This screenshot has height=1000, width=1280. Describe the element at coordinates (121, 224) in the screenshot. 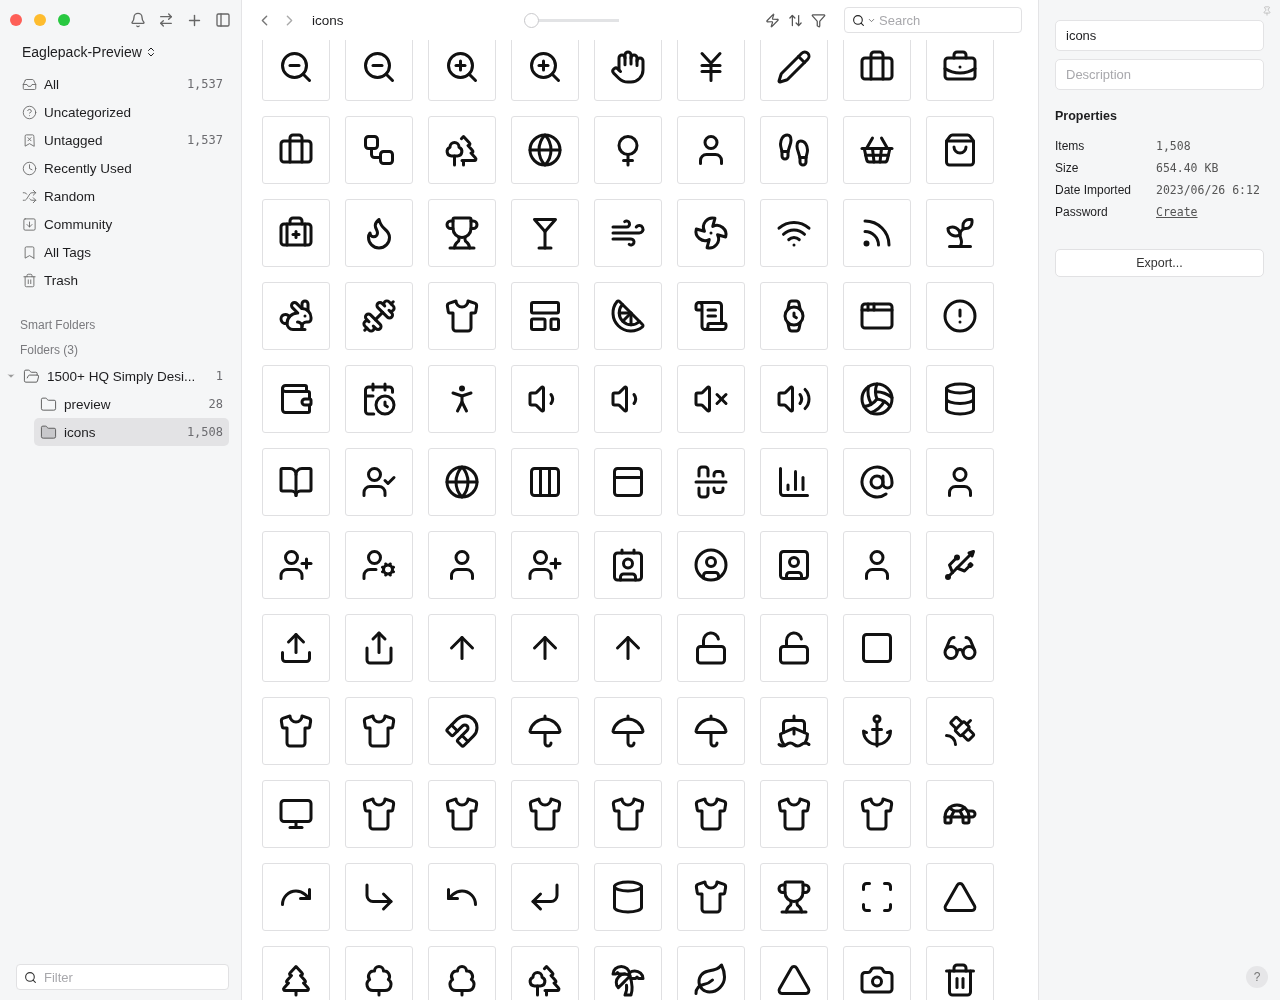

I see `sidebar-item: Community` at that location.